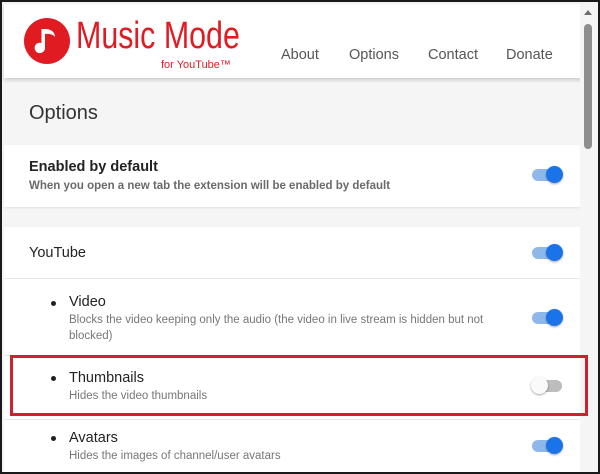 This screenshot has width=600, height=474. Describe the element at coordinates (300, 55) in the screenshot. I see `nav-about: About` at that location.